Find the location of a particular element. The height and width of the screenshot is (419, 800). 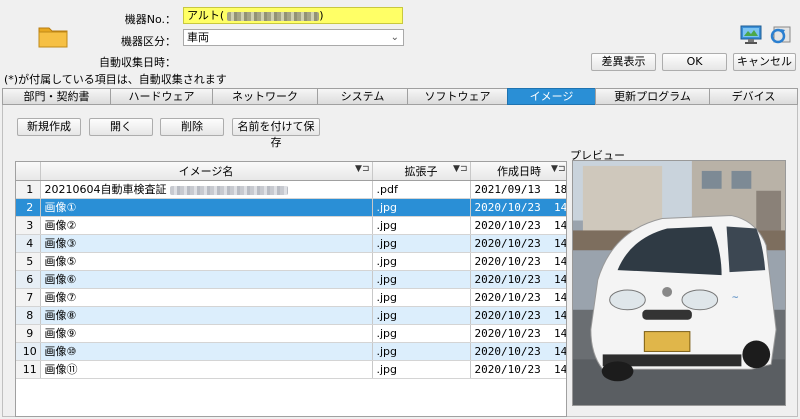

device-no-field: アルト() is located at coordinates (293, 15).